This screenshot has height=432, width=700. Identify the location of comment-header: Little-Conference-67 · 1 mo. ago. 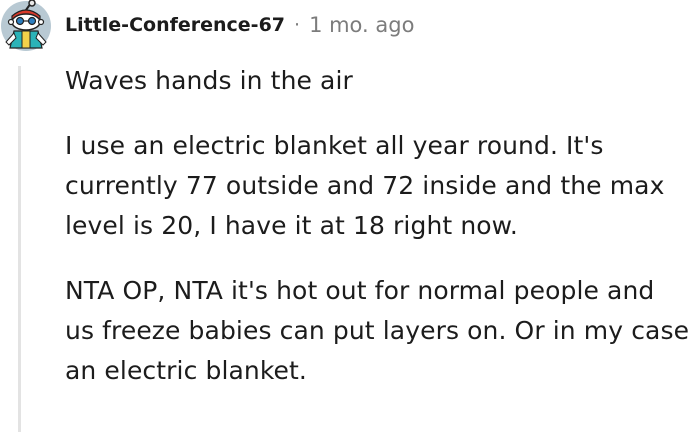
(239, 25).